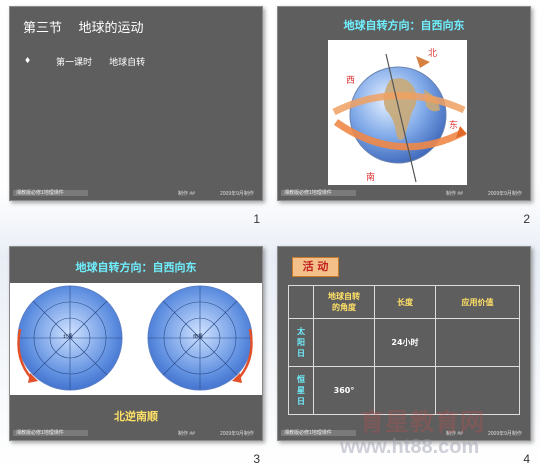 The height and width of the screenshot is (467, 540). I want to click on earth-rotation-image: 北 西 东 南, so click(397, 112).